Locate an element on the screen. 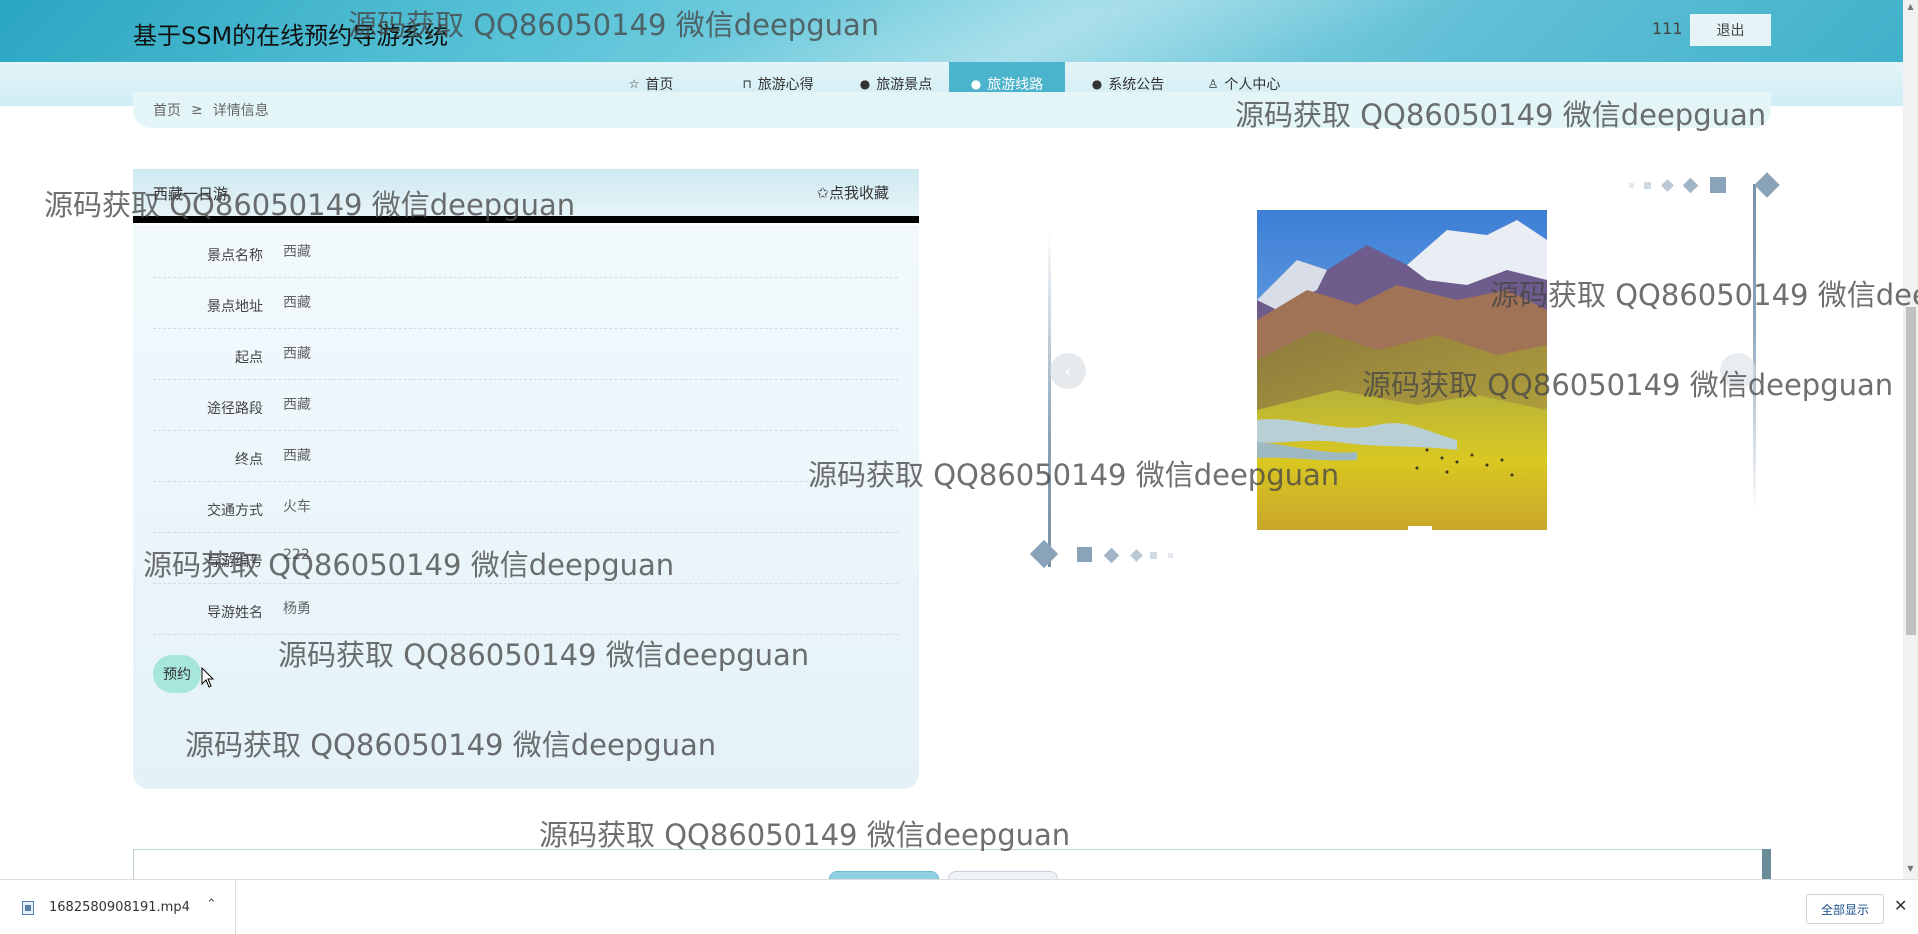 The height and width of the screenshot is (934, 1918). nav-item-label: 个人中心 is located at coordinates (1252, 85).